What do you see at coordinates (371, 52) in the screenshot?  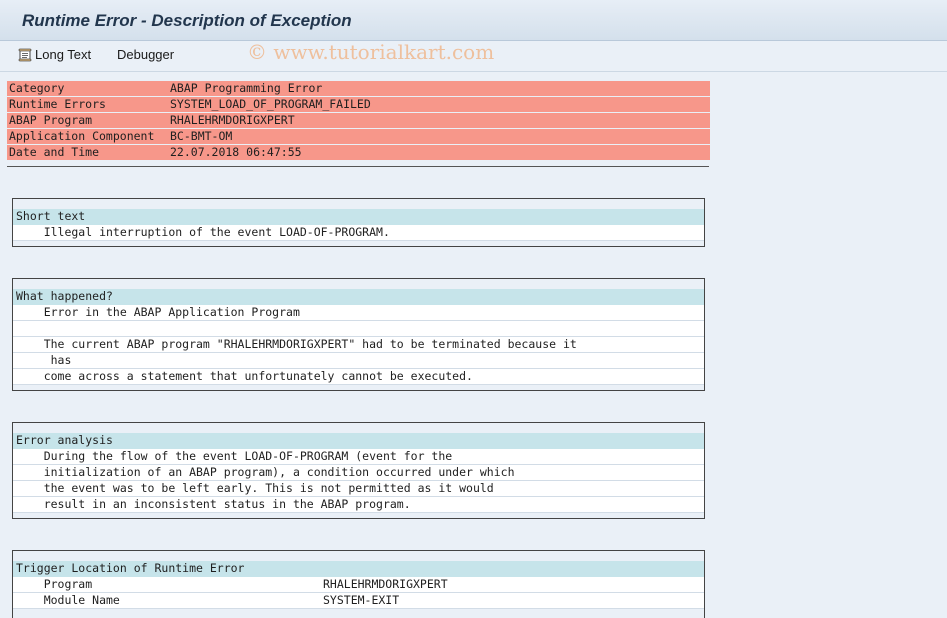 I see `watermark: © www.tutorialkart.com` at bounding box center [371, 52].